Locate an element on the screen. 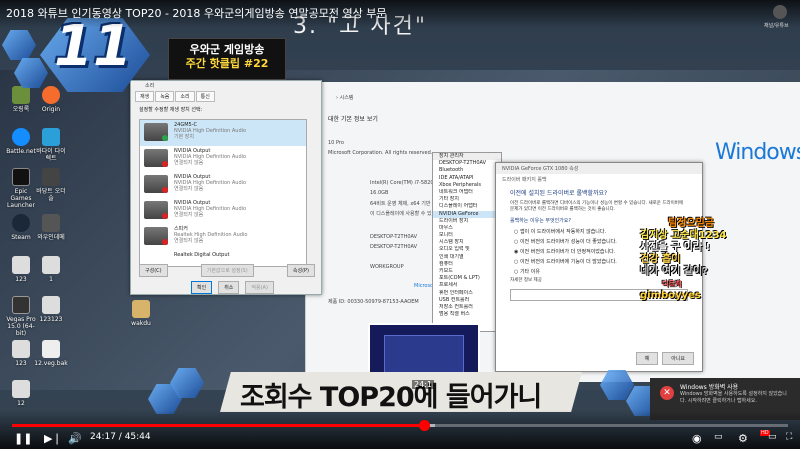  device-tree-item: 디스플레이 어댑터 is located at coordinates (467, 206).